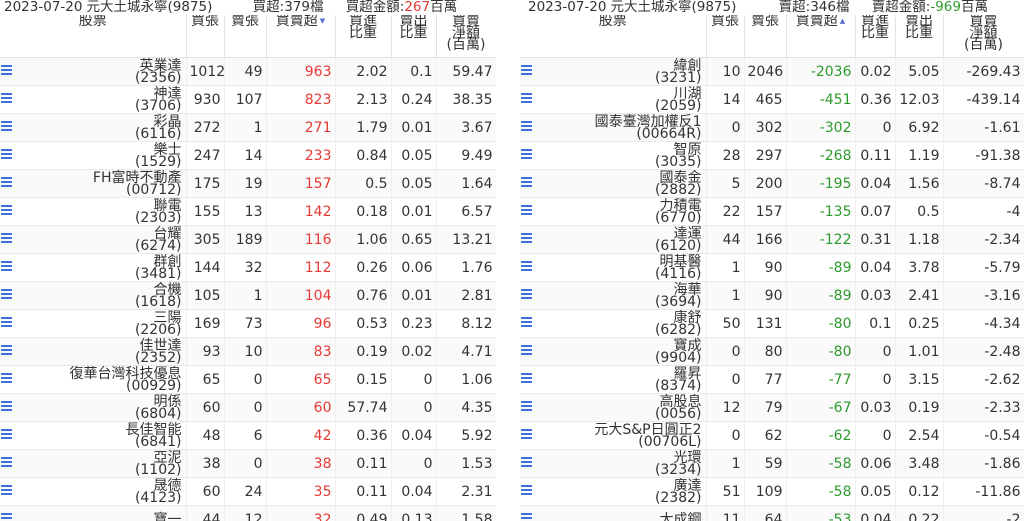 The image size is (1024, 521). I want to click on table-row: 佳世達 (2352) 93 10 83 0.19 0.02 4.71, so click(248, 351).